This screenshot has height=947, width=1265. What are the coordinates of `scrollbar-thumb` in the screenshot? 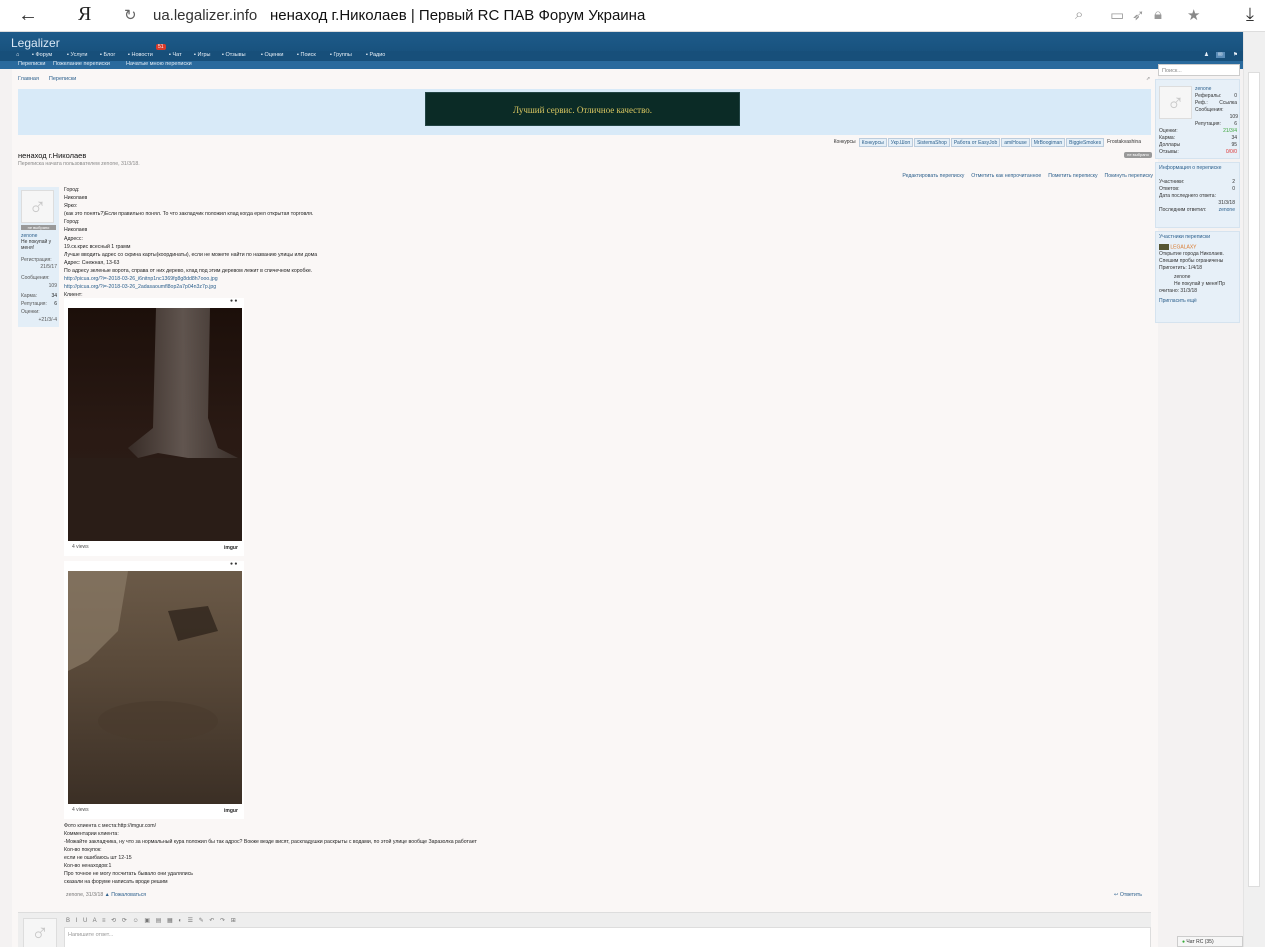 It's located at (1254, 479).